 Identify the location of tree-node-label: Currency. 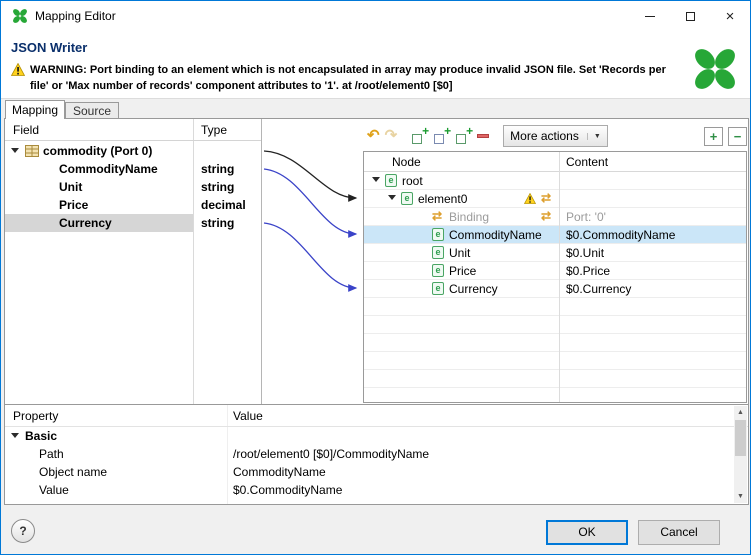
(473, 289).